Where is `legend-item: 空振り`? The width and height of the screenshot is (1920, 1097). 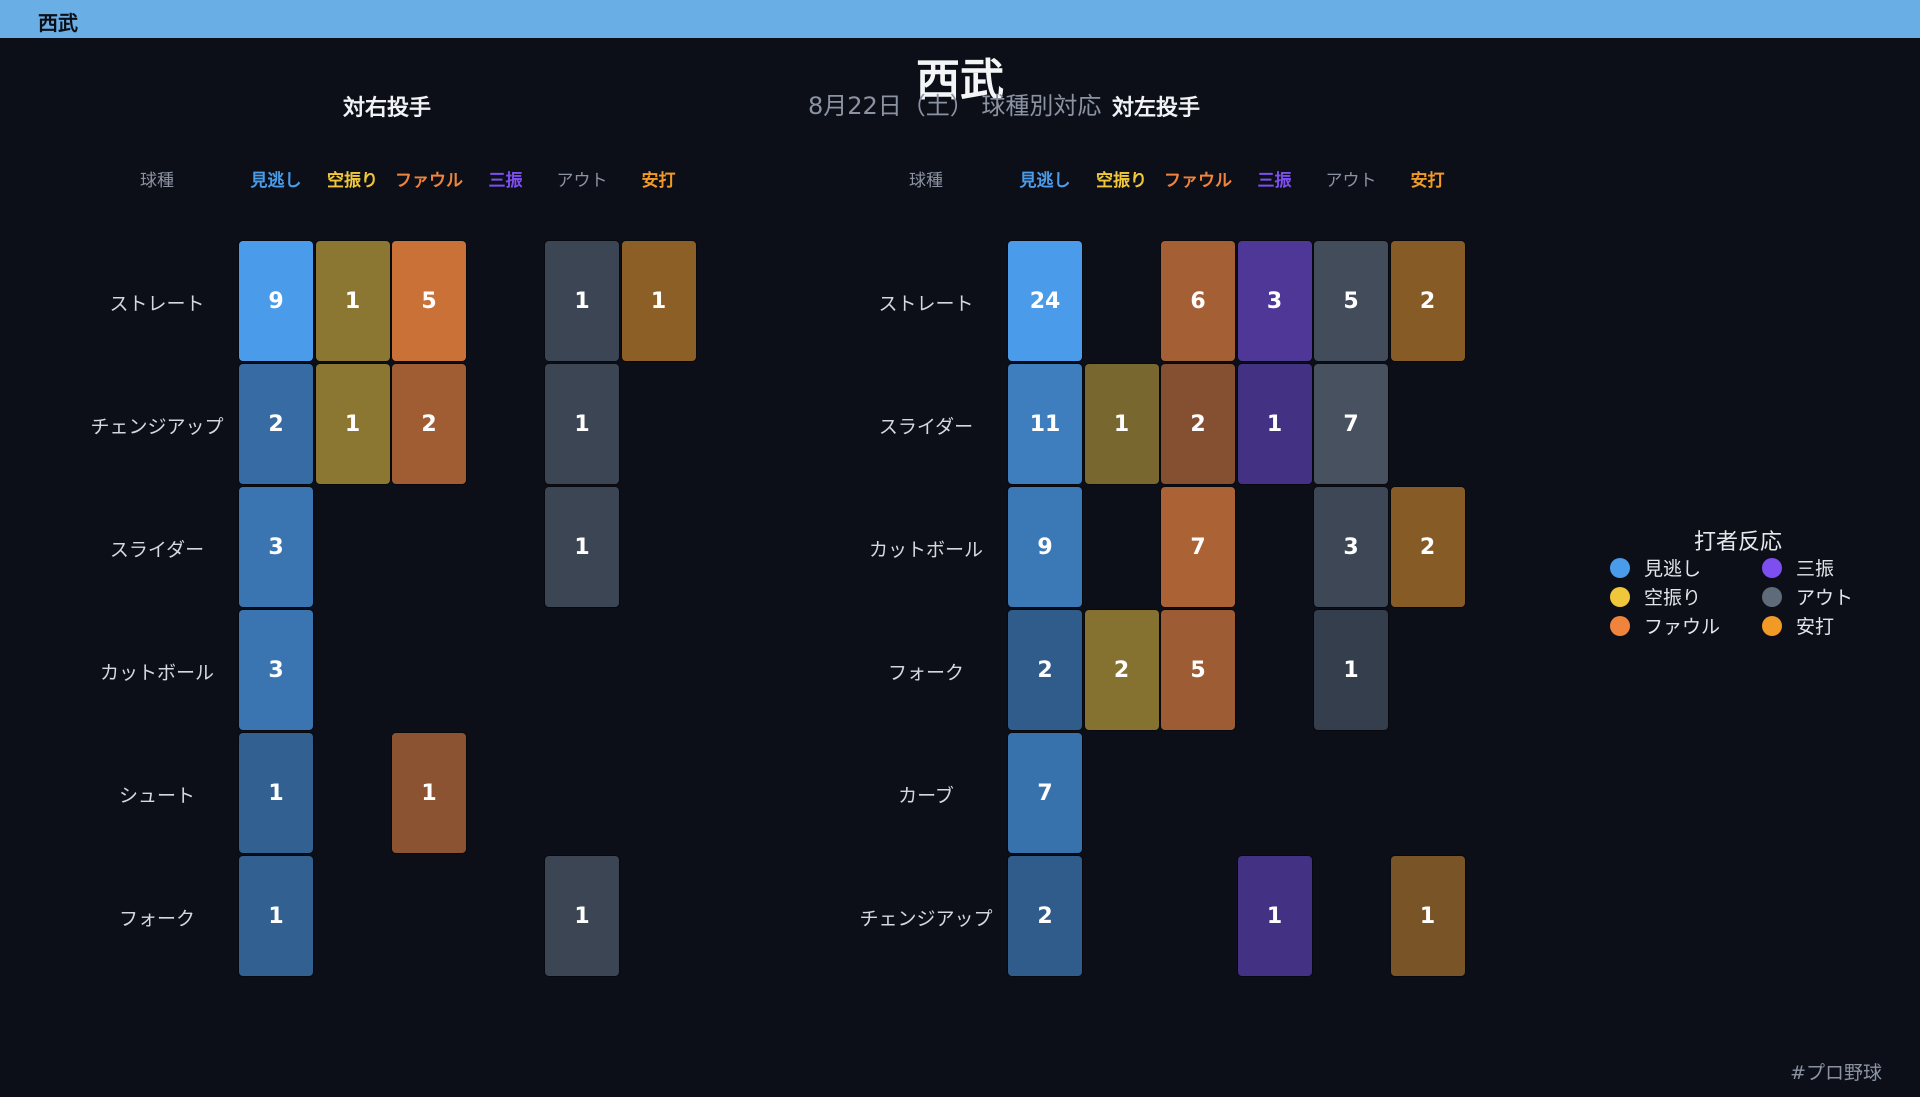 legend-item: 空振り is located at coordinates (1655, 596).